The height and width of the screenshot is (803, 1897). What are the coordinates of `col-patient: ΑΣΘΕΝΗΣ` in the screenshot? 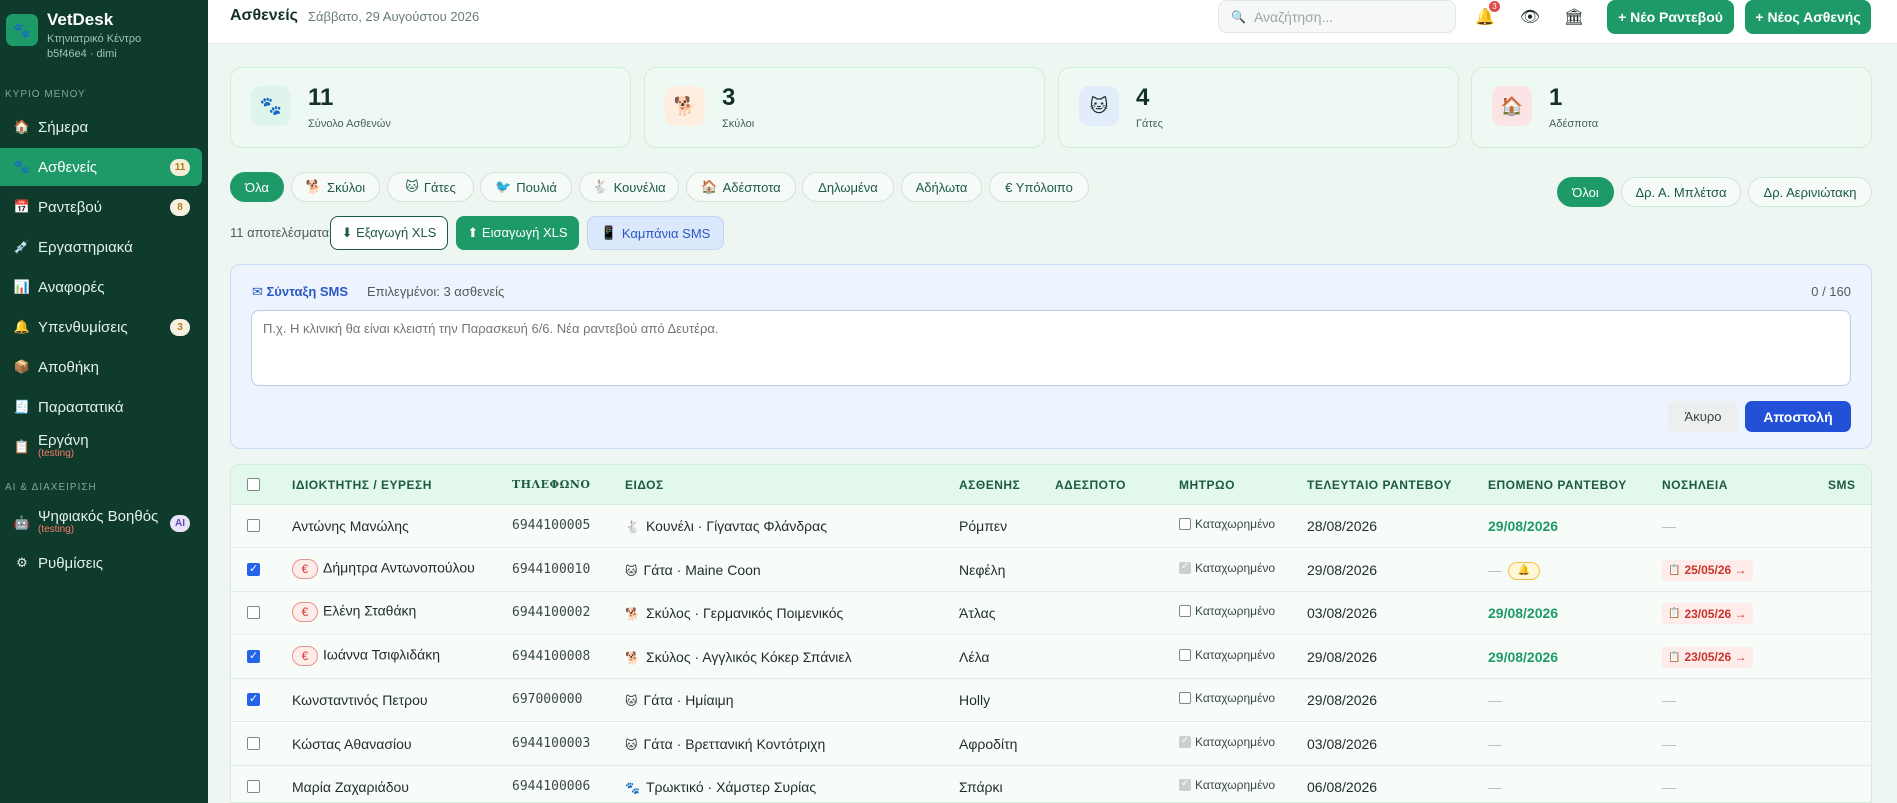 It's located at (989, 485).